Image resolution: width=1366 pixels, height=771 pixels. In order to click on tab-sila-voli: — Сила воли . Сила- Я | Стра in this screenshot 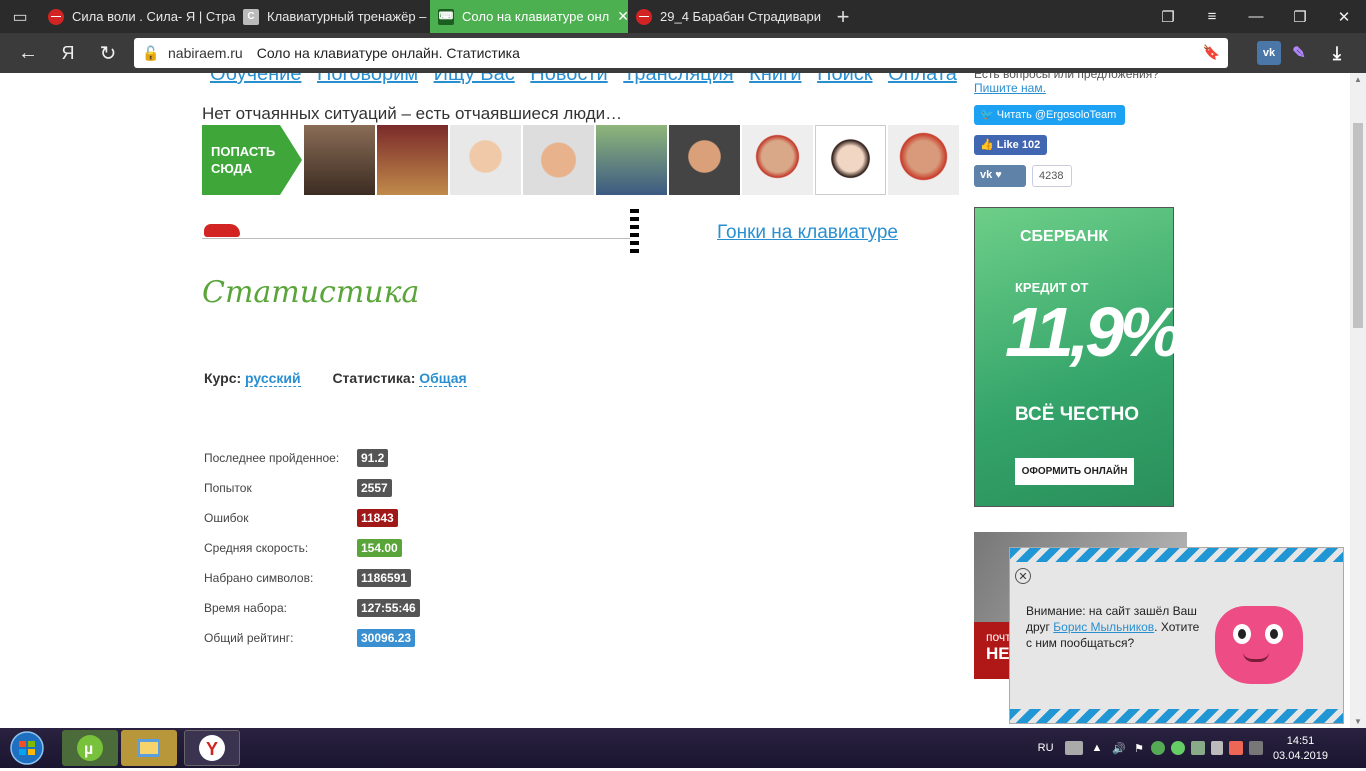, I will do `click(137, 16)`.